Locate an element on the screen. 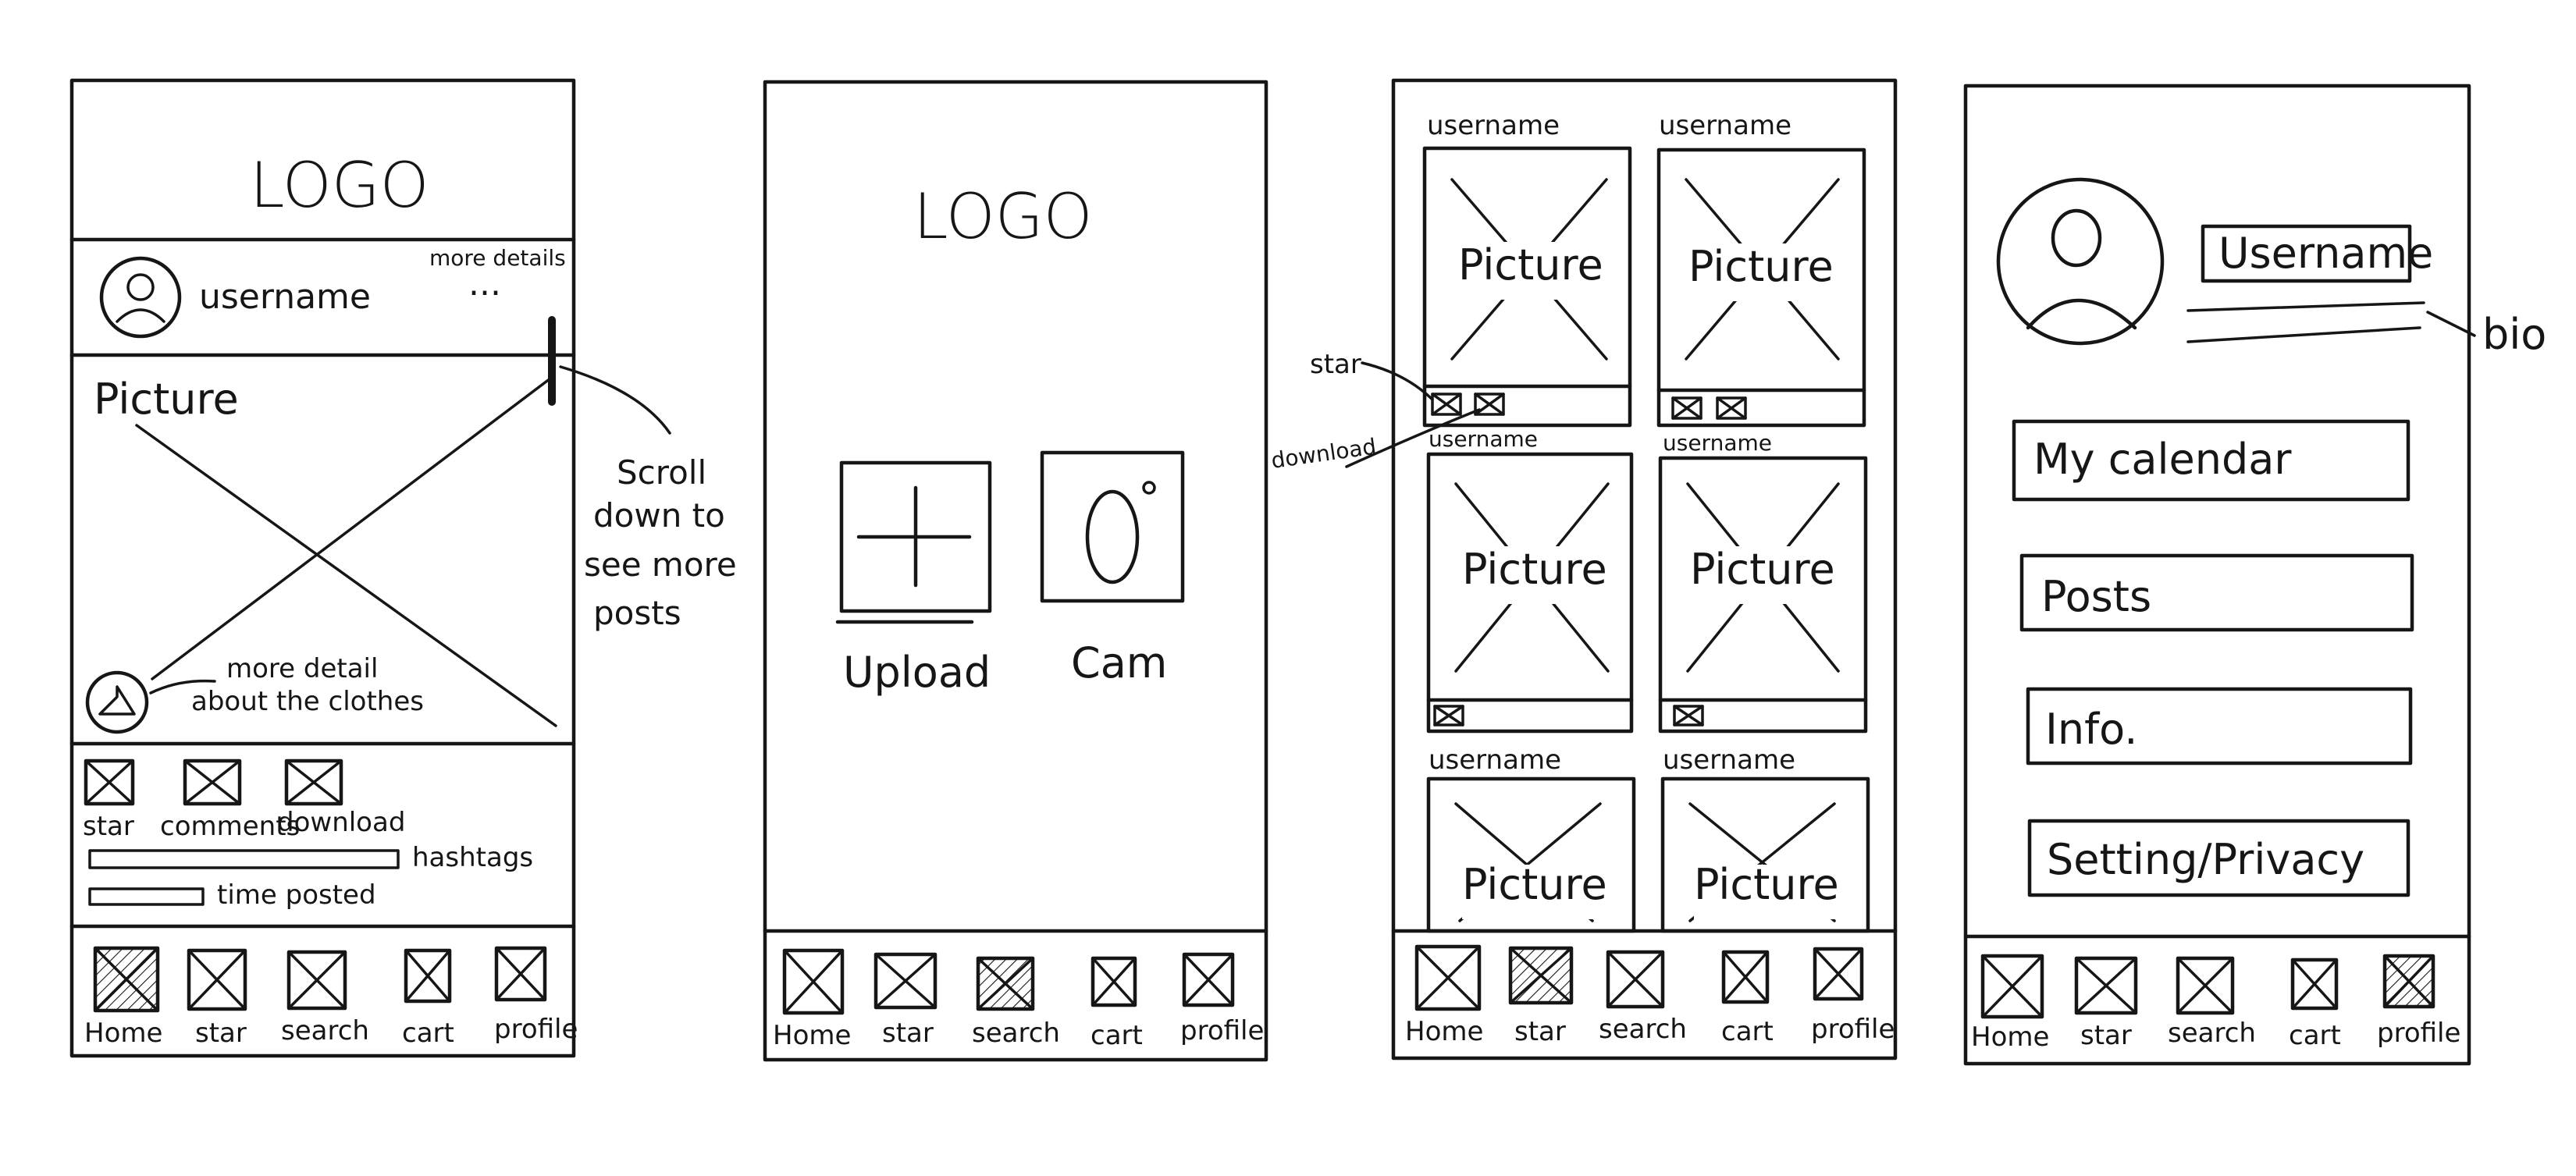  menu-label: Posts is located at coordinates (2096, 596).